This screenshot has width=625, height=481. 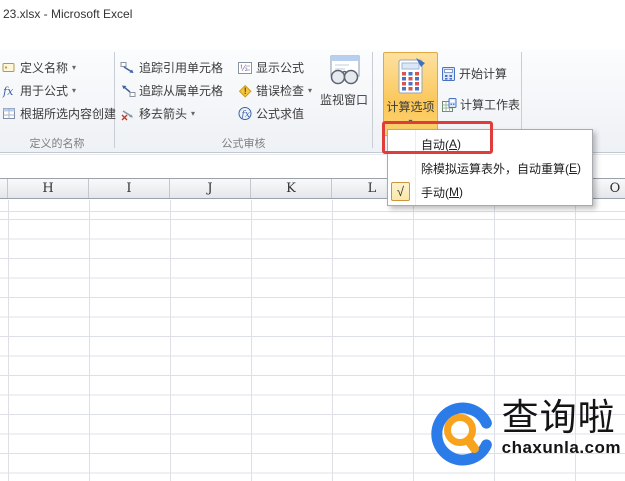 I want to click on menu-item-auto-except-tables: 除模拟运算表外，自动重算(E), so click(x=490, y=168).